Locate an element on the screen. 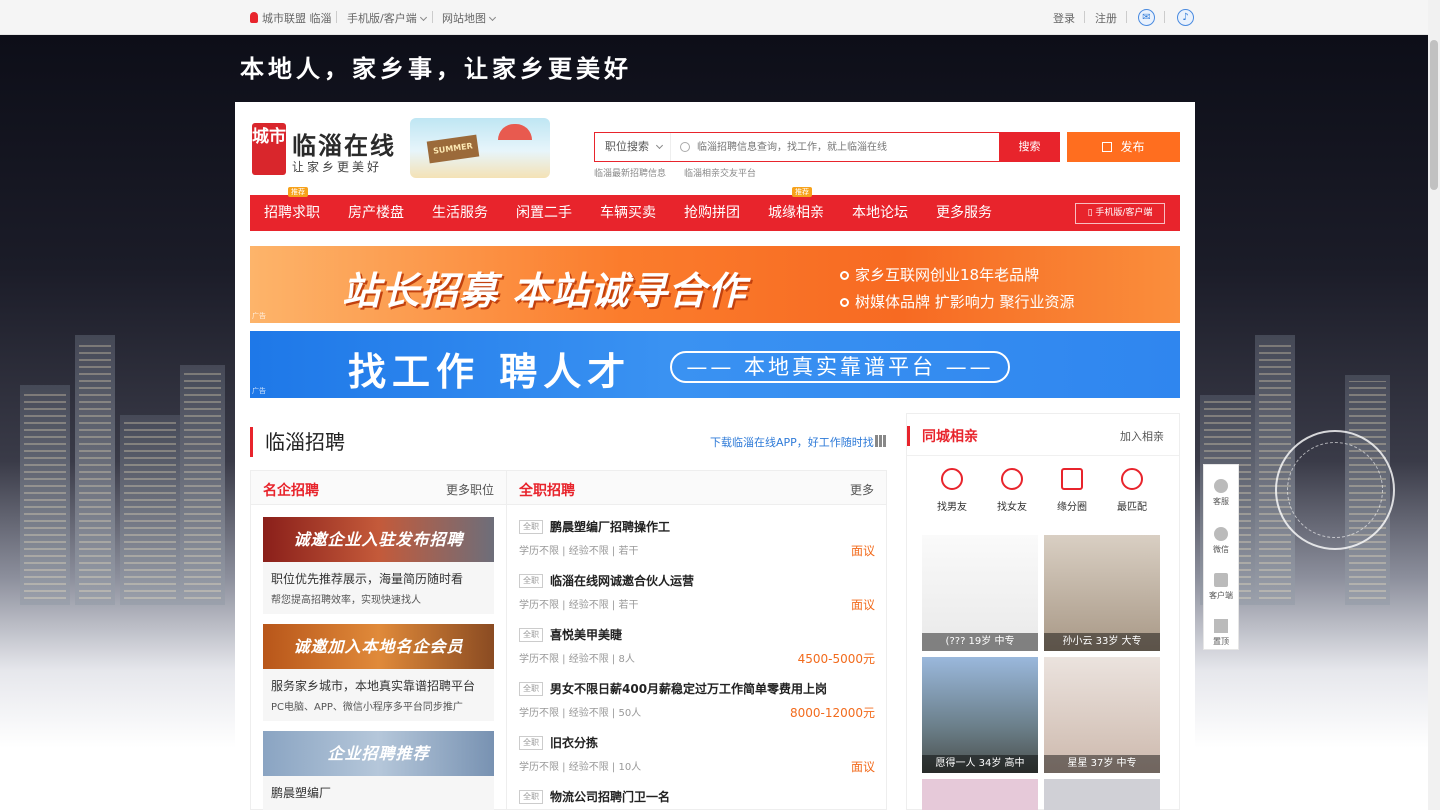  edit-icon is located at coordinates (1107, 147).